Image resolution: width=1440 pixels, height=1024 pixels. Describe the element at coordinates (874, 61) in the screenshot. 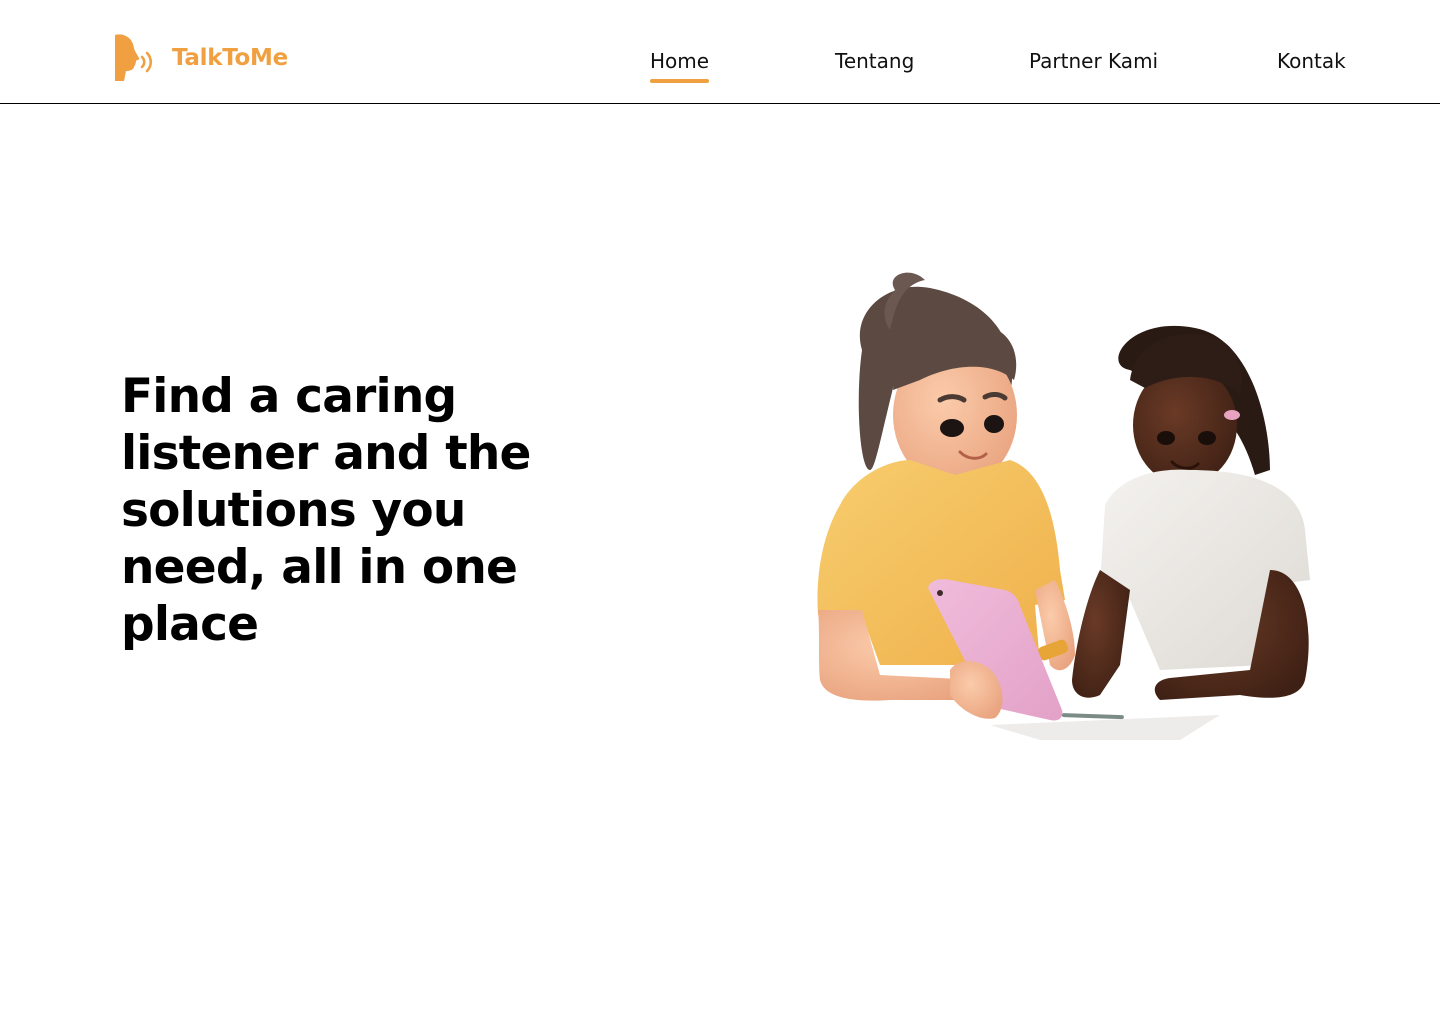

I see `nav-tentang: Tentang` at that location.